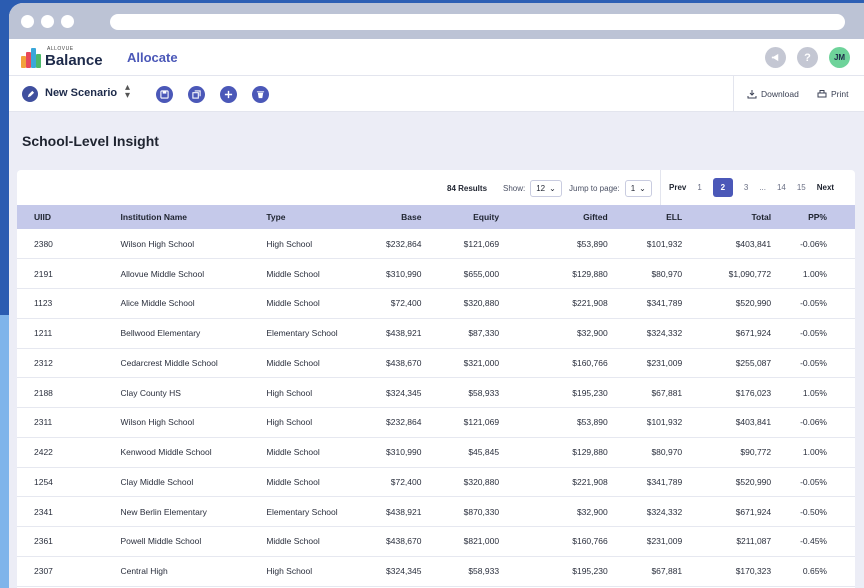 The height and width of the screenshot is (588, 864). I want to click on institution-cell: Allovue Middle School, so click(193, 273).